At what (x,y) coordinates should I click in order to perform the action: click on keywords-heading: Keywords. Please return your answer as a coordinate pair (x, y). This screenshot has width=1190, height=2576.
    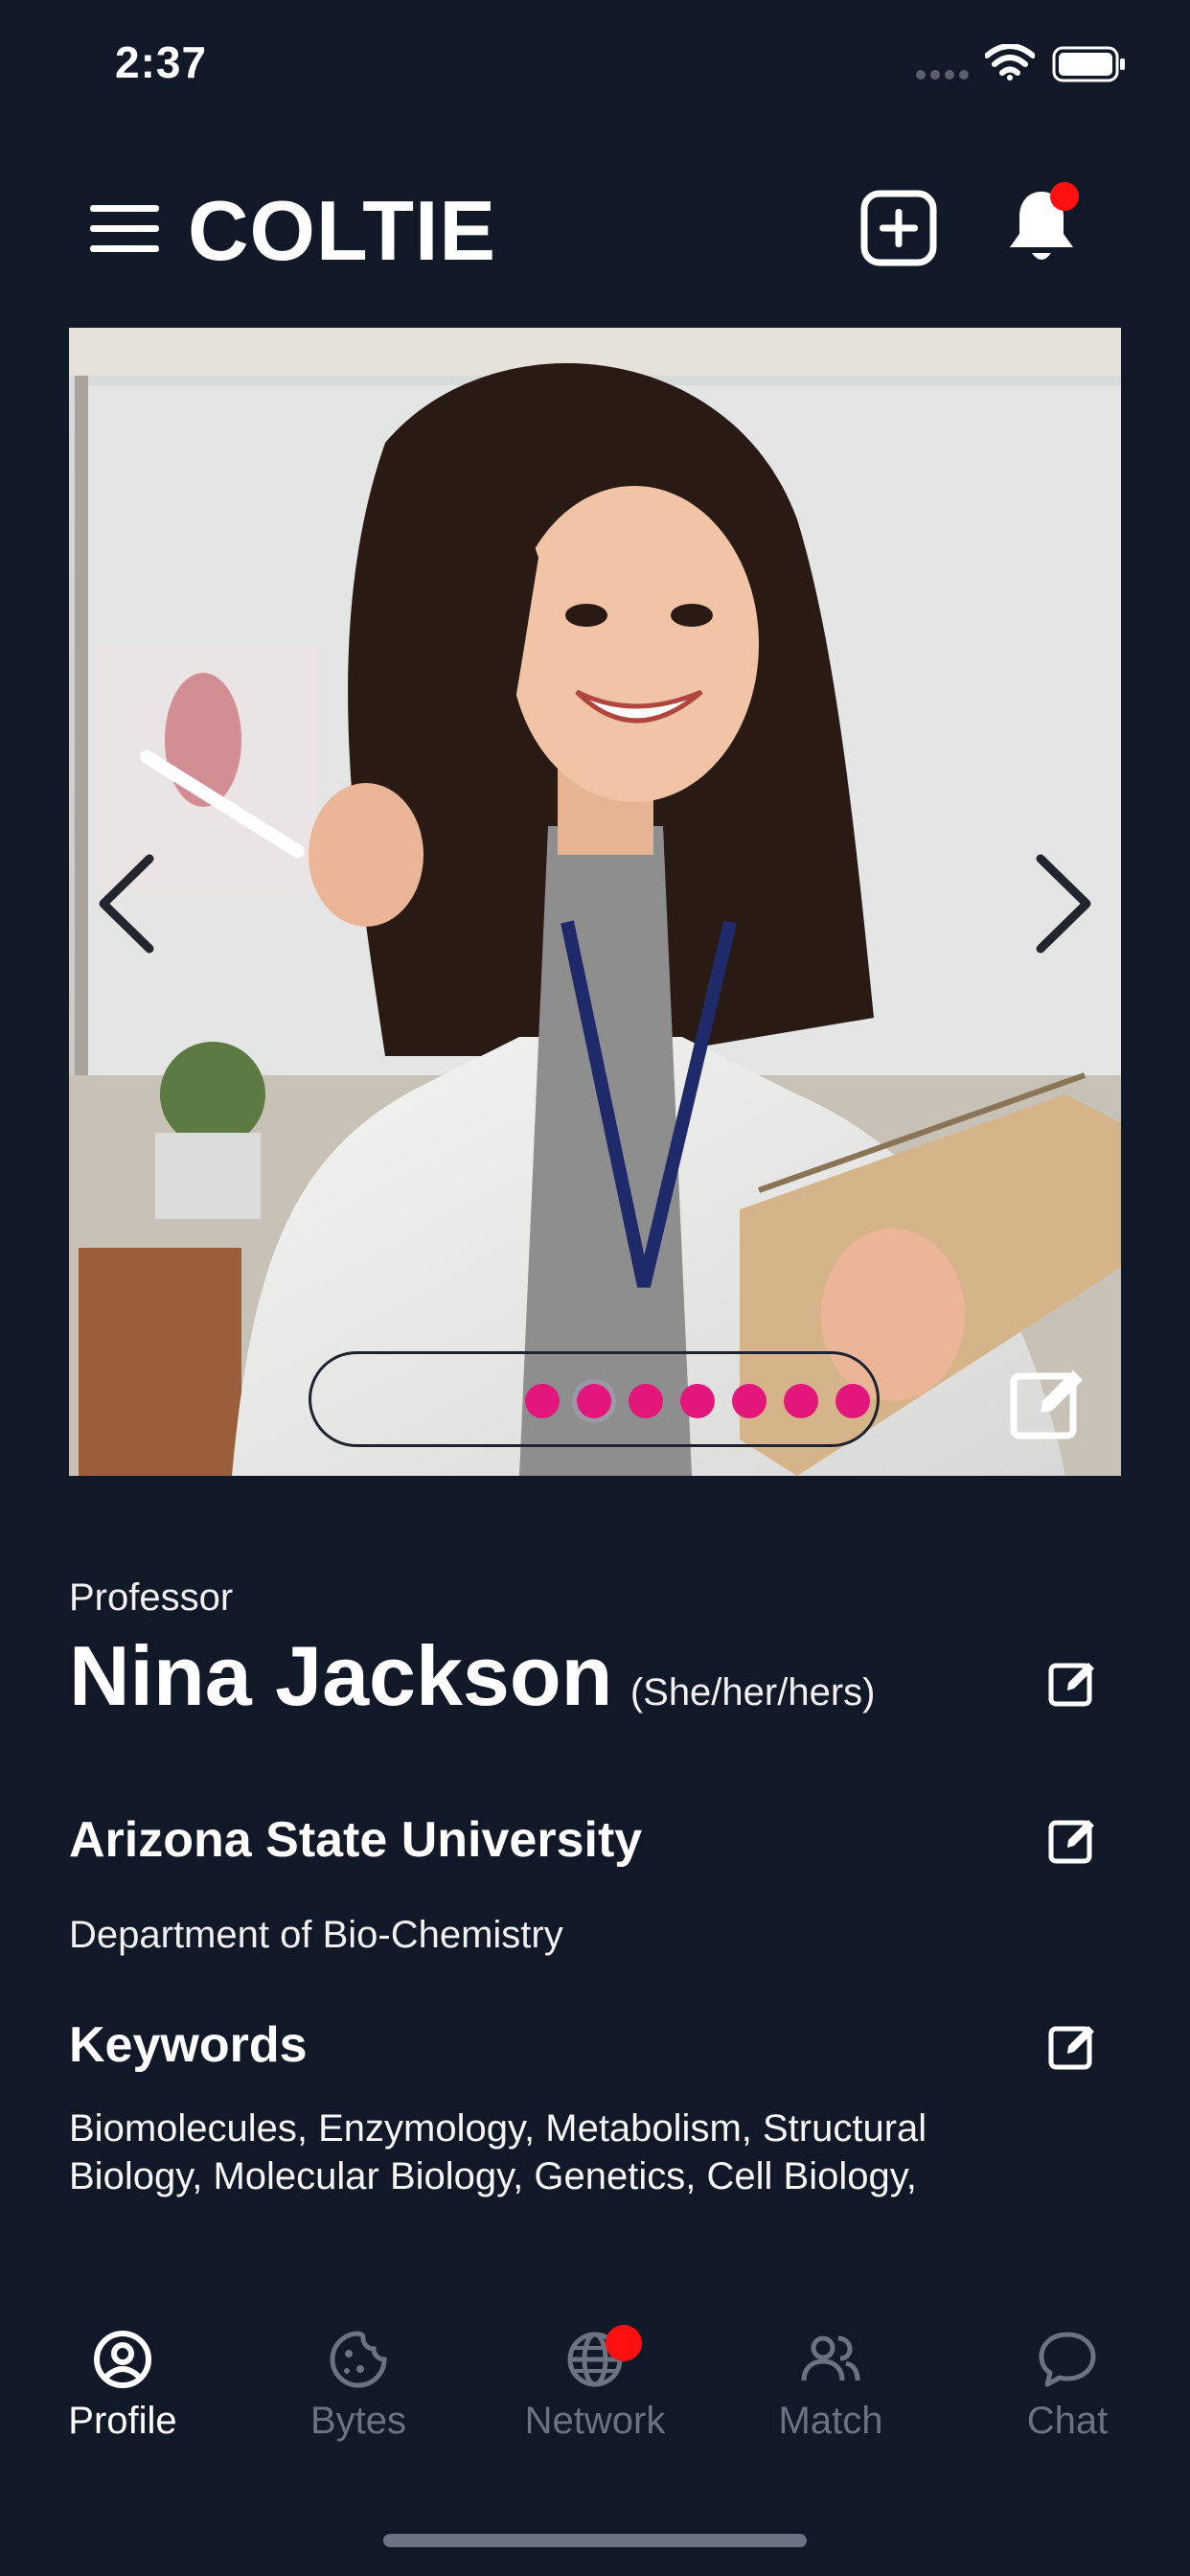
    Looking at the image, I should click on (189, 2045).